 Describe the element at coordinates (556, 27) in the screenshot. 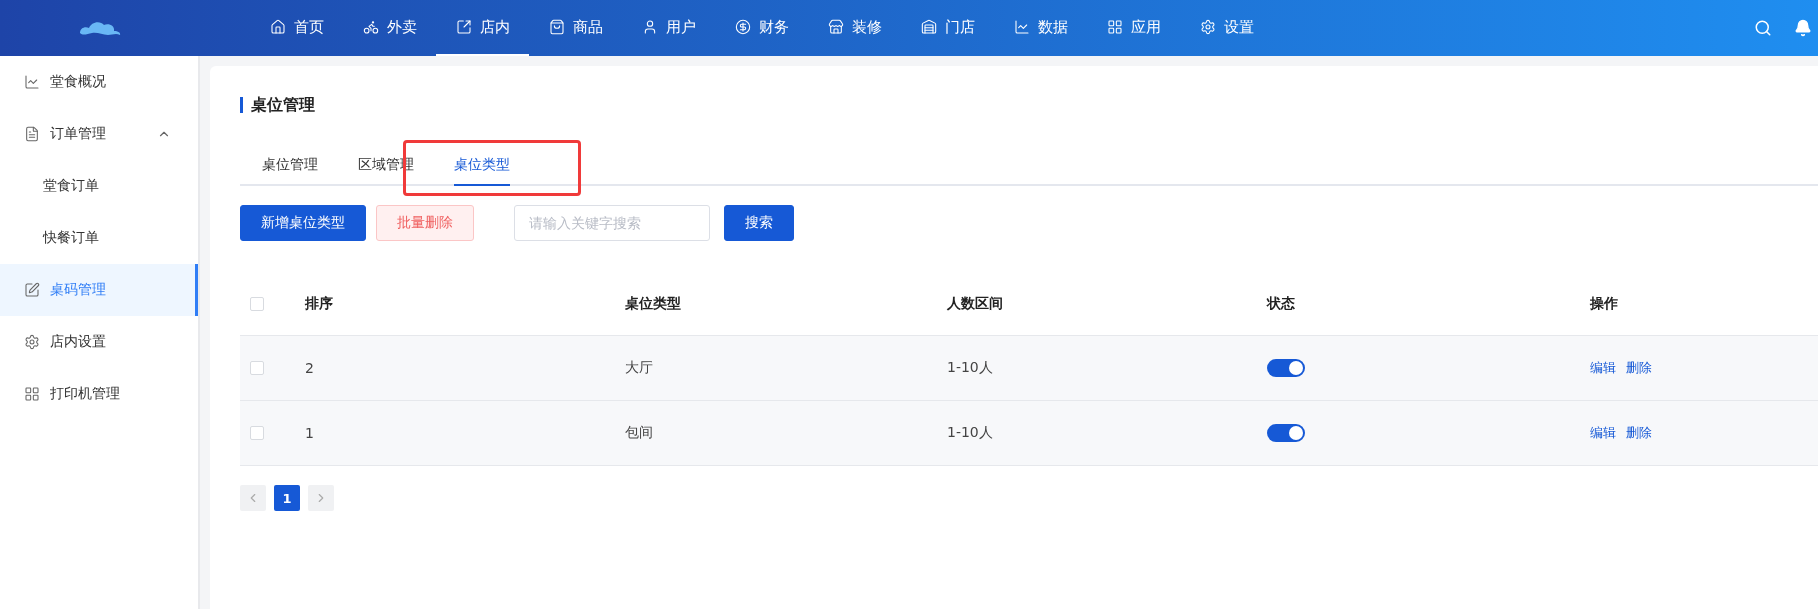

I see `bag-icon` at that location.